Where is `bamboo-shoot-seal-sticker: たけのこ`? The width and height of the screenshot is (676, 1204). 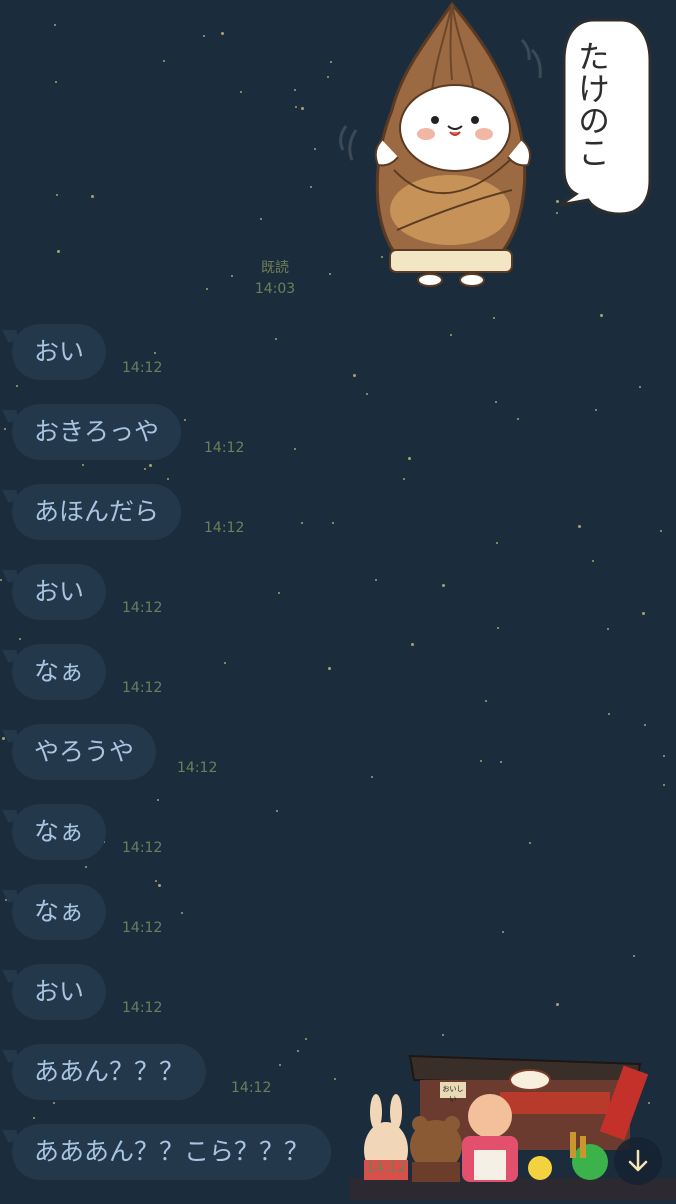
bamboo-shoot-seal-sticker: たけのこ is located at coordinates (497, 145).